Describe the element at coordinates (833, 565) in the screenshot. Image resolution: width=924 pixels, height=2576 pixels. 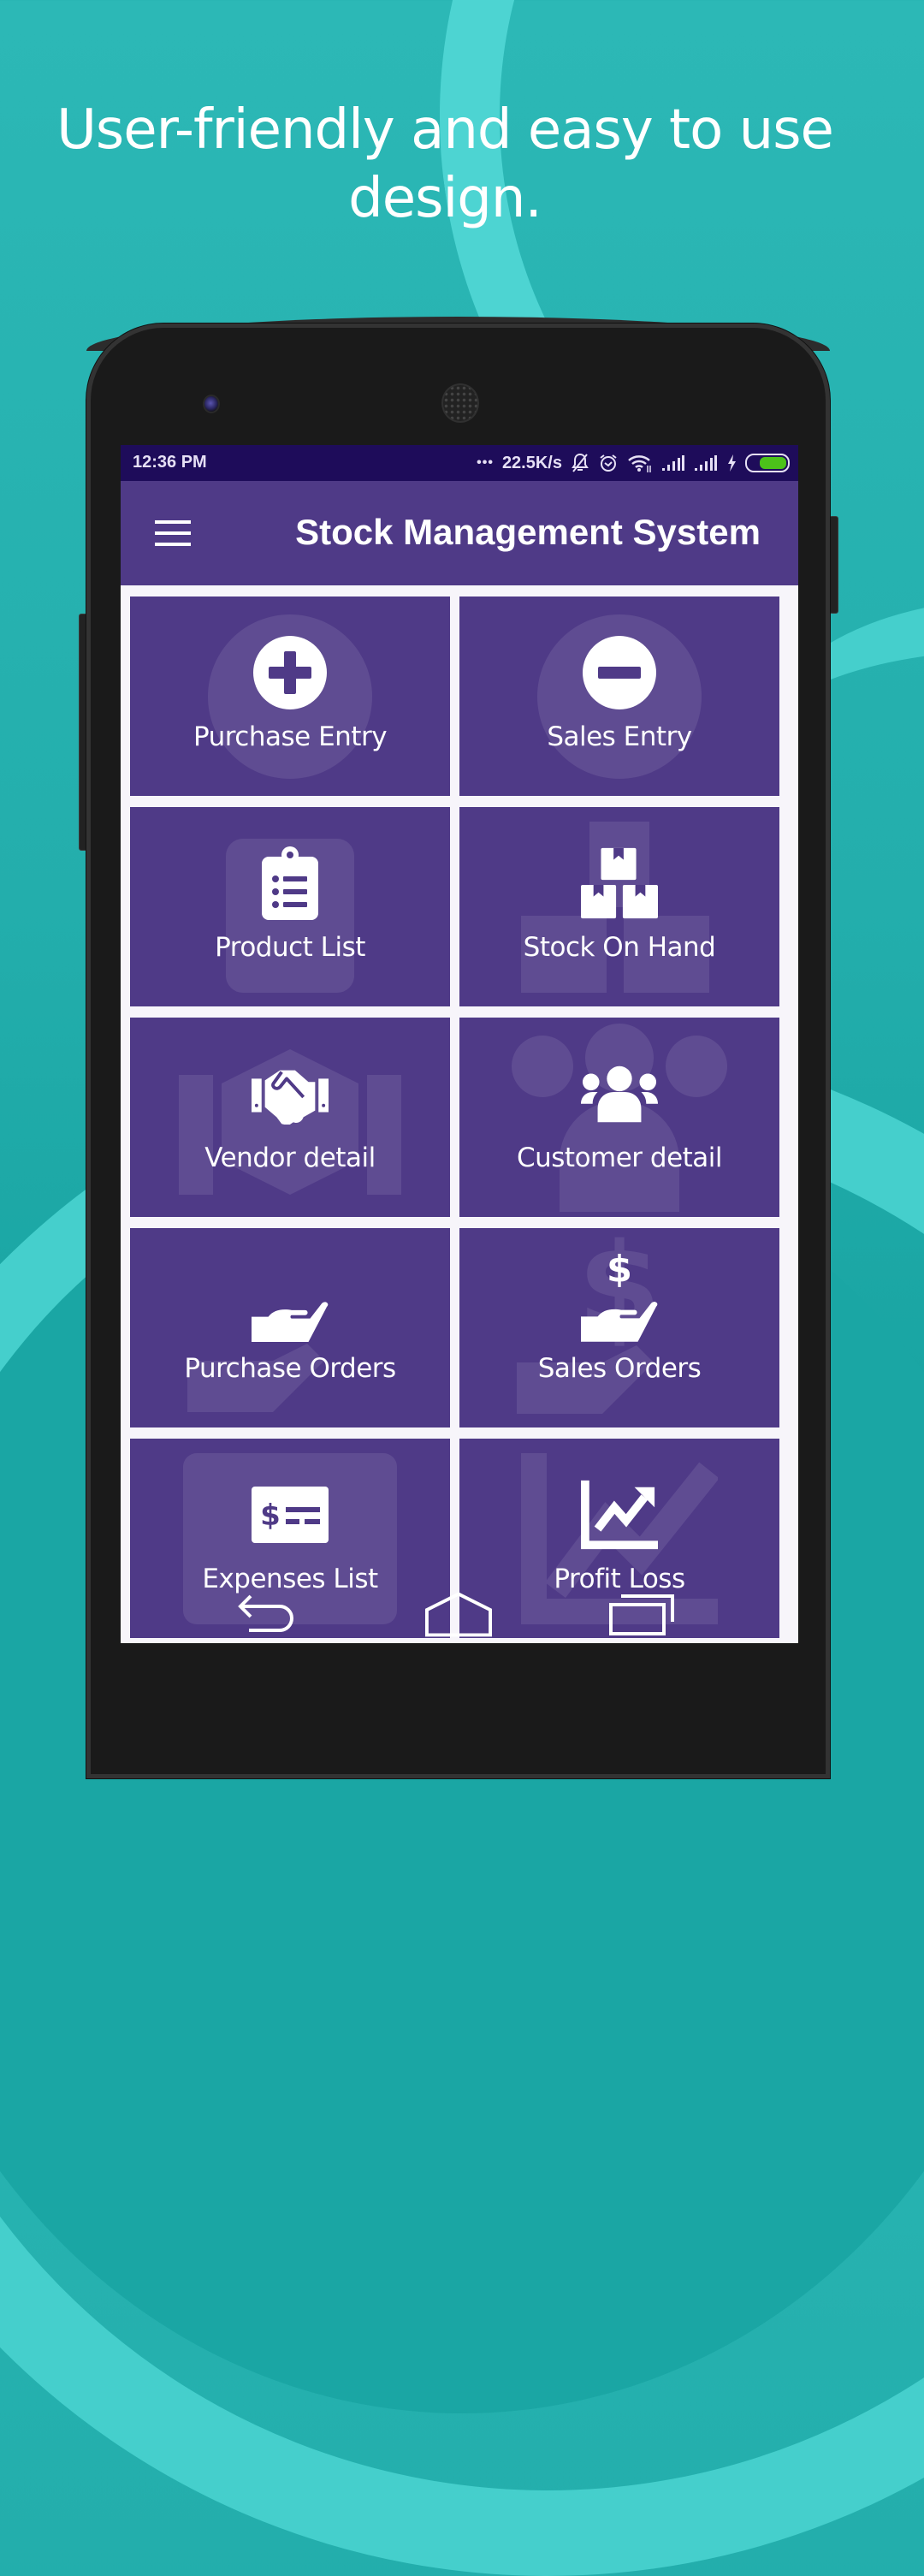
I see `phone-power-button` at that location.